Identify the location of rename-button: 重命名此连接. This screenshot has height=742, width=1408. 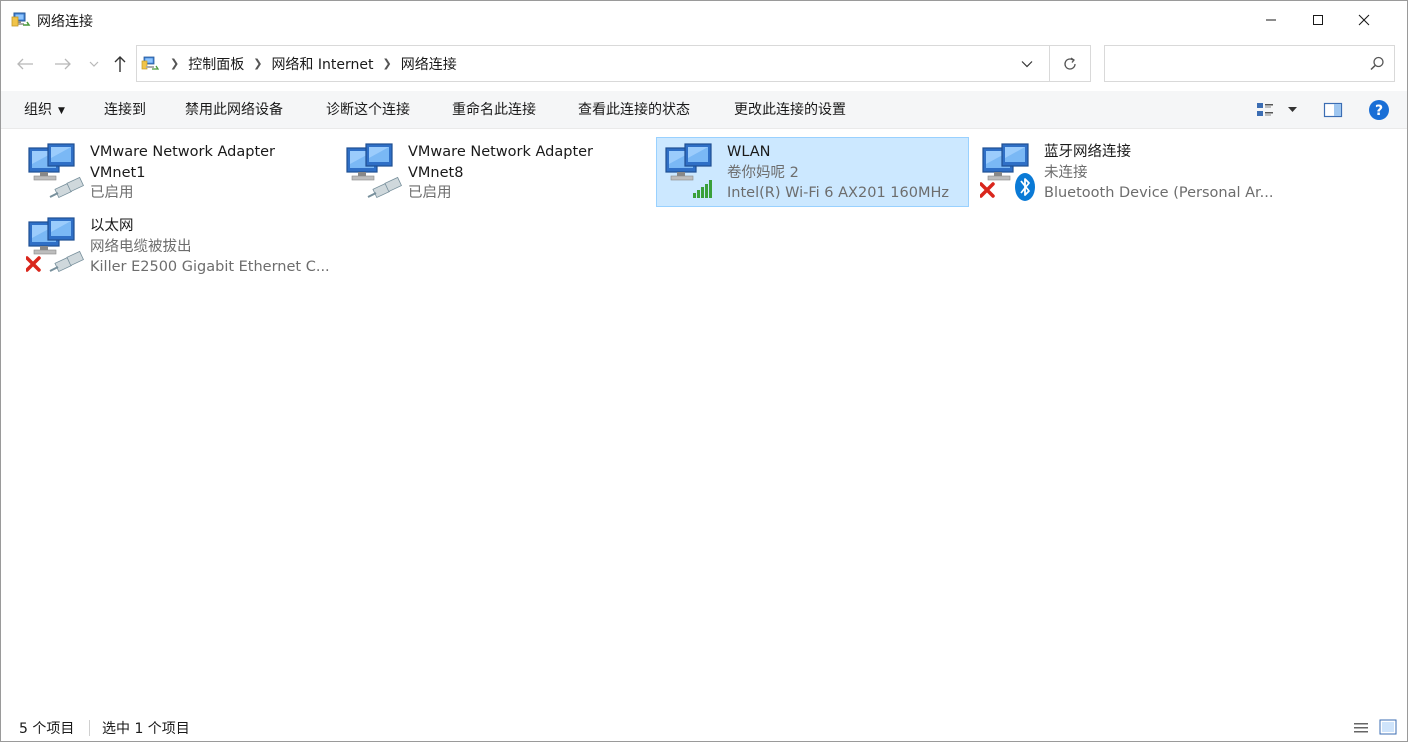
(494, 110).